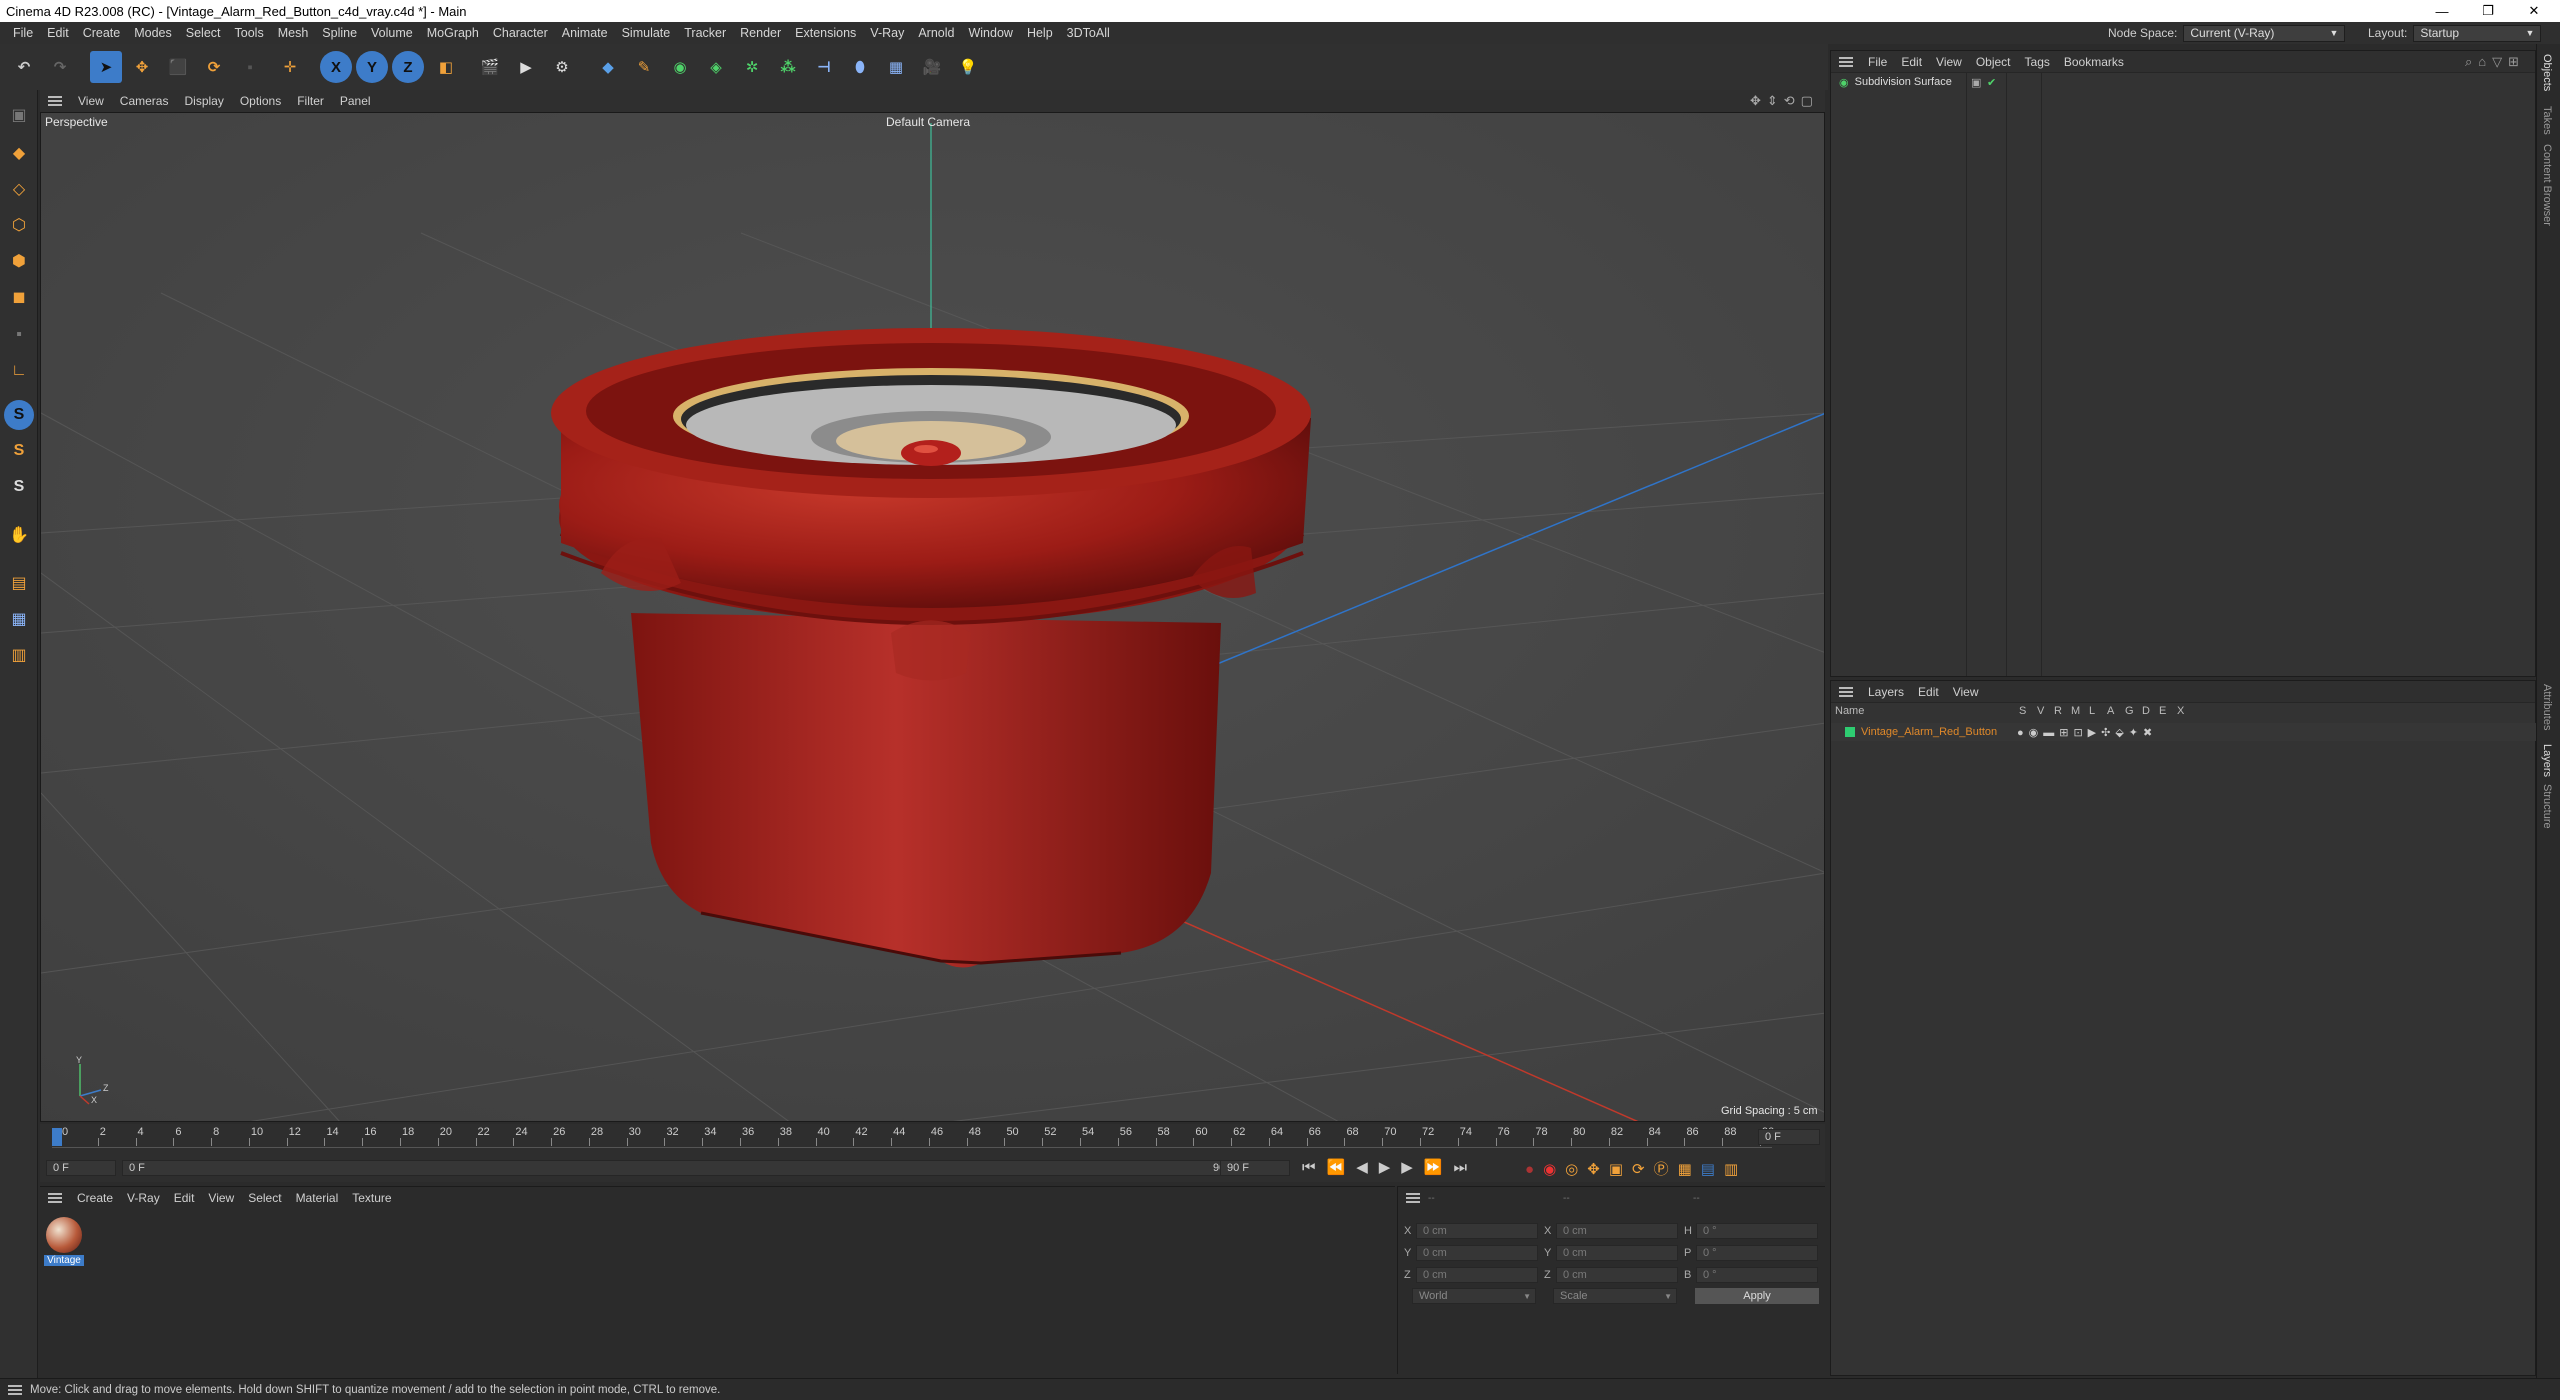 This screenshot has width=2560, height=1400. I want to click on viewport-menu-cameras: Cameras, so click(144, 101).